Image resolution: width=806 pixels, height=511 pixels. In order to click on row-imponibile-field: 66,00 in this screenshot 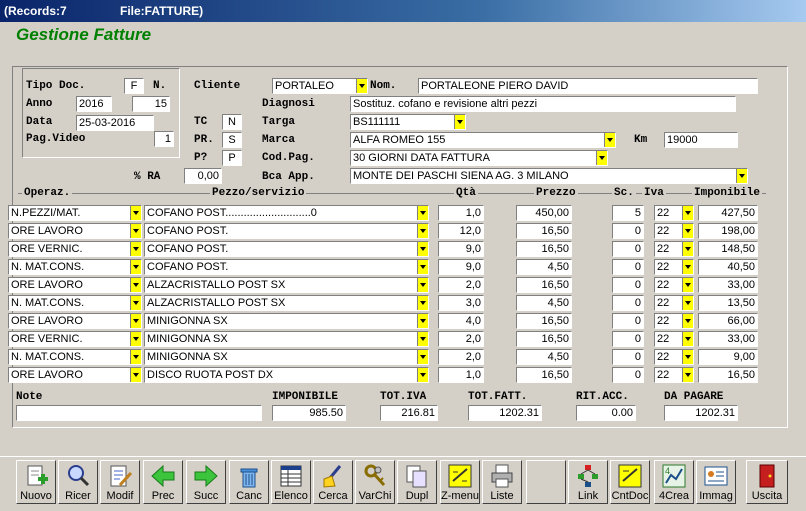, I will do `click(728, 321)`.